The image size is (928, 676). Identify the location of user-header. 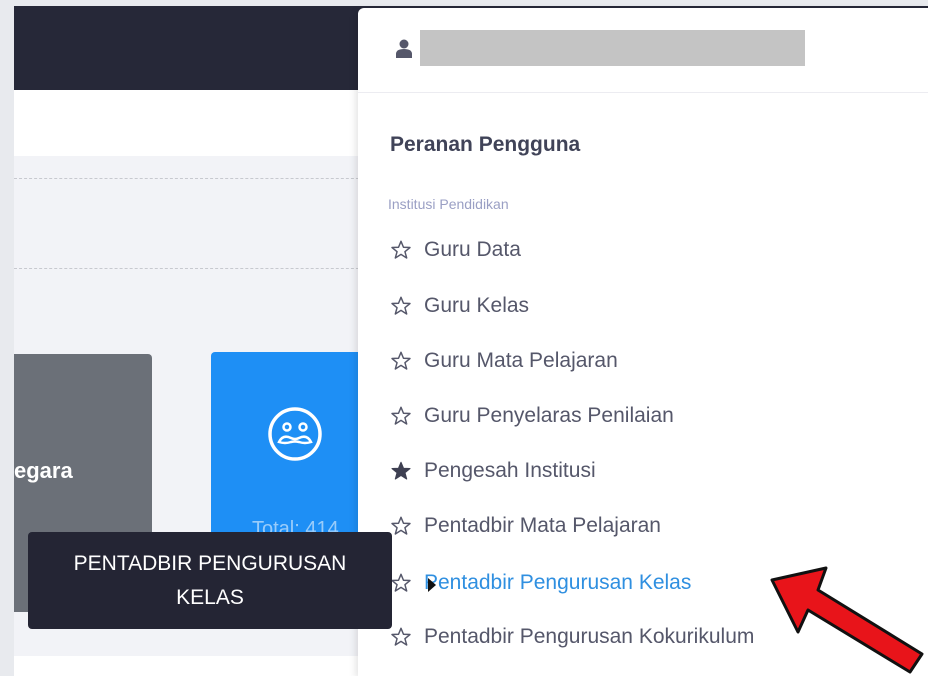
(643, 50).